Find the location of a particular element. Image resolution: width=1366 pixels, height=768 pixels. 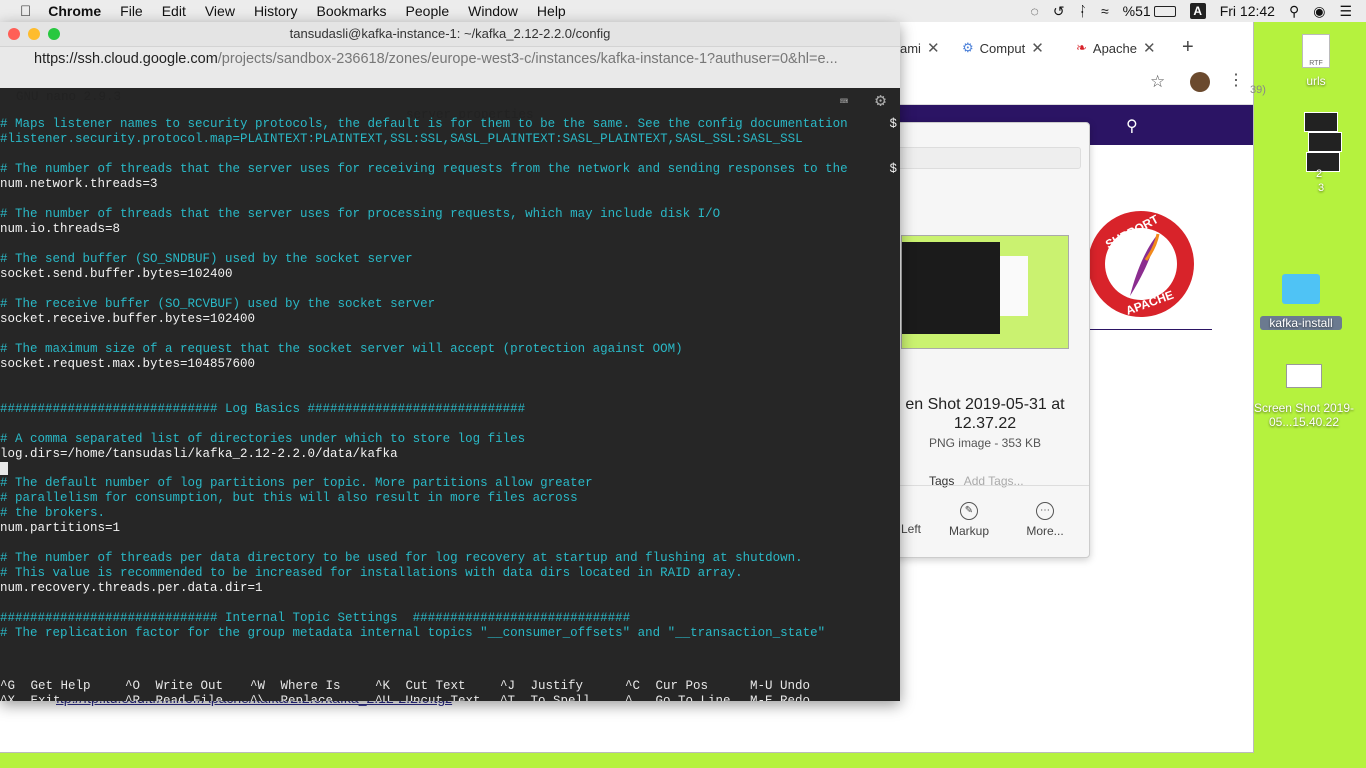

line-text: num.partitions=1 is located at coordinates (60, 528).